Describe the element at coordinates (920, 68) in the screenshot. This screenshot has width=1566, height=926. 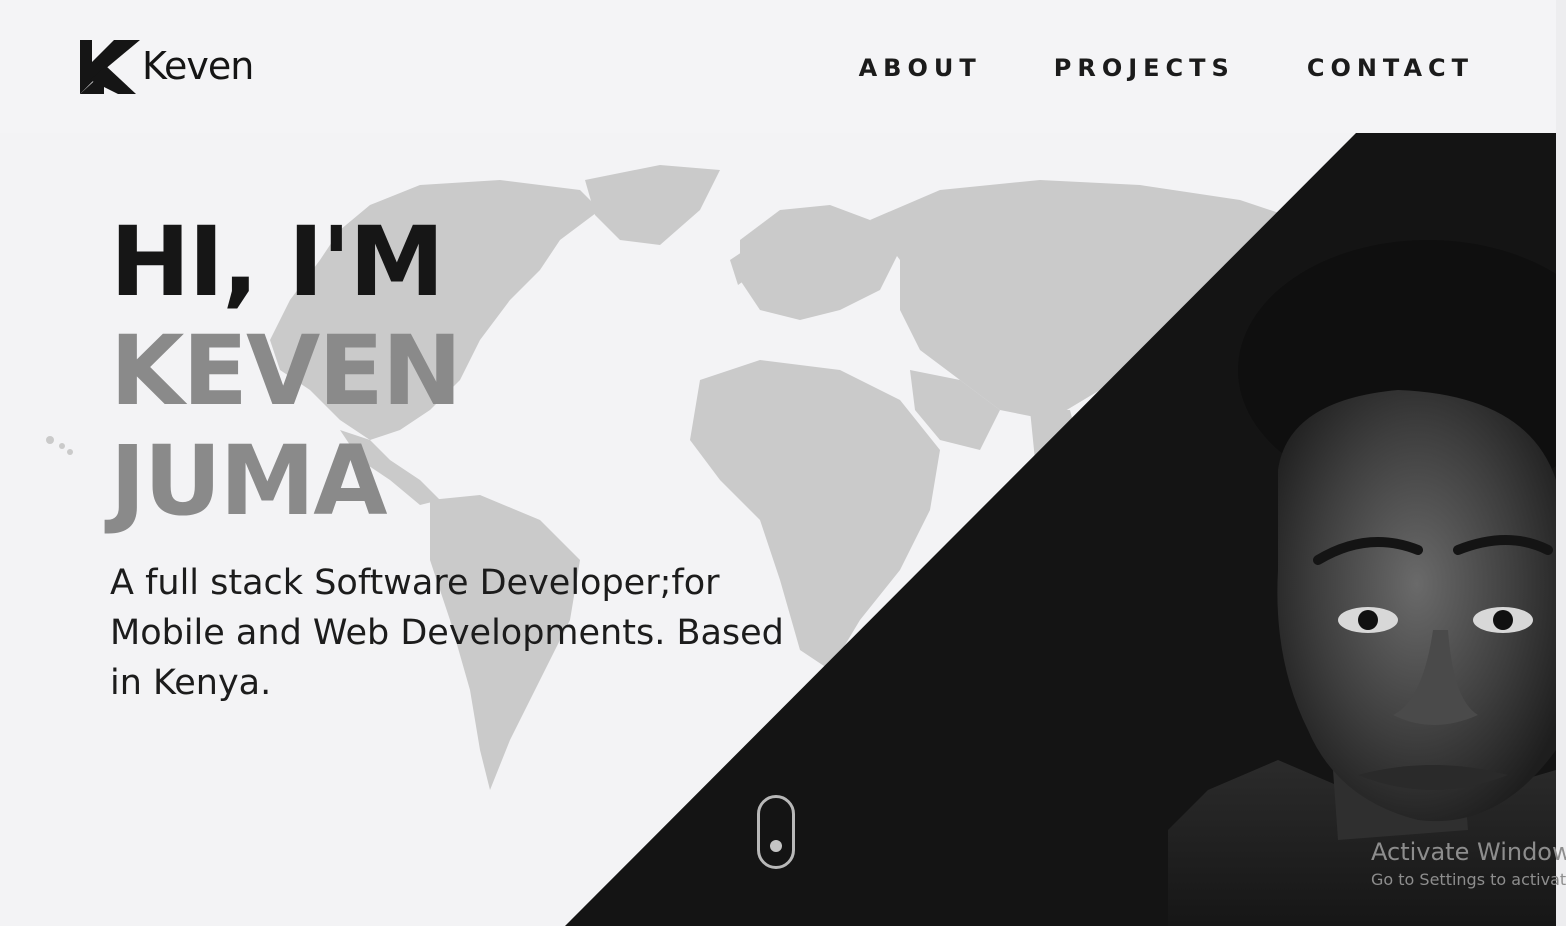
I see `nav-about: ABOUT` at that location.